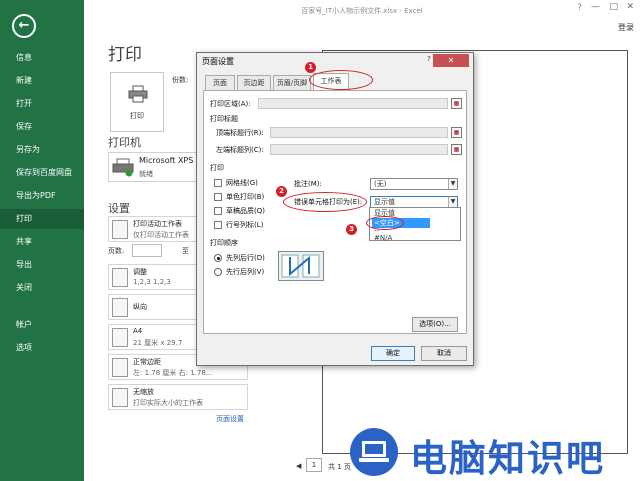 The image size is (640, 481). What do you see at coordinates (157, 224) in the screenshot?
I see `setting-print-what-title: 打印活动工作表` at bounding box center [157, 224].